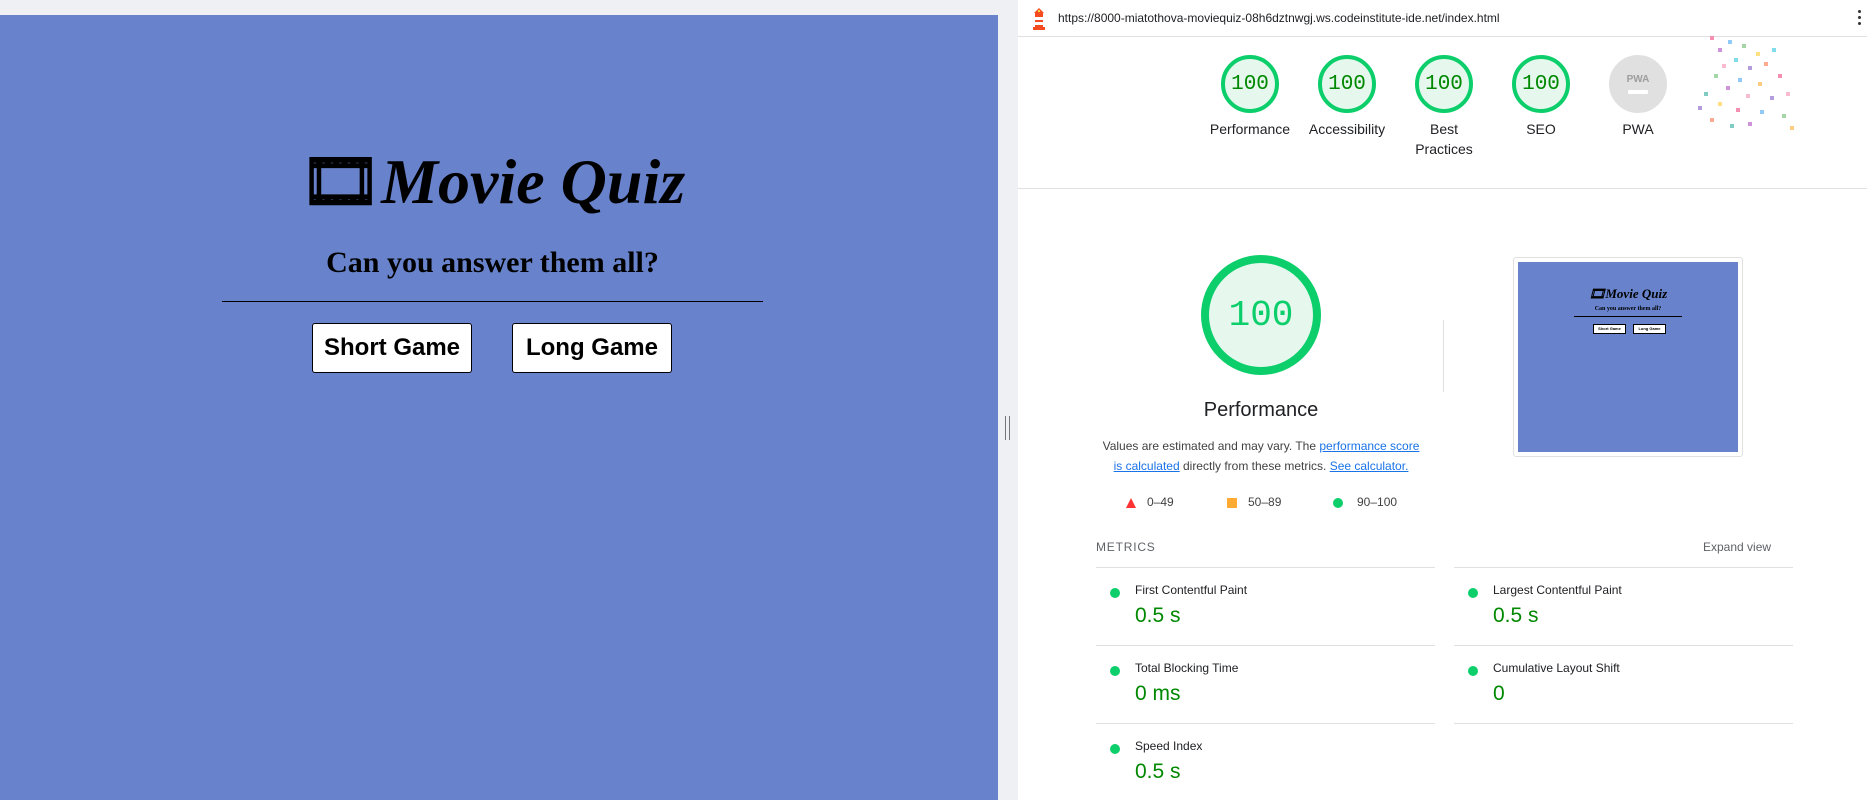  Describe the element at coordinates (1860, 18) in the screenshot. I see `kebab-menu-icon` at that location.